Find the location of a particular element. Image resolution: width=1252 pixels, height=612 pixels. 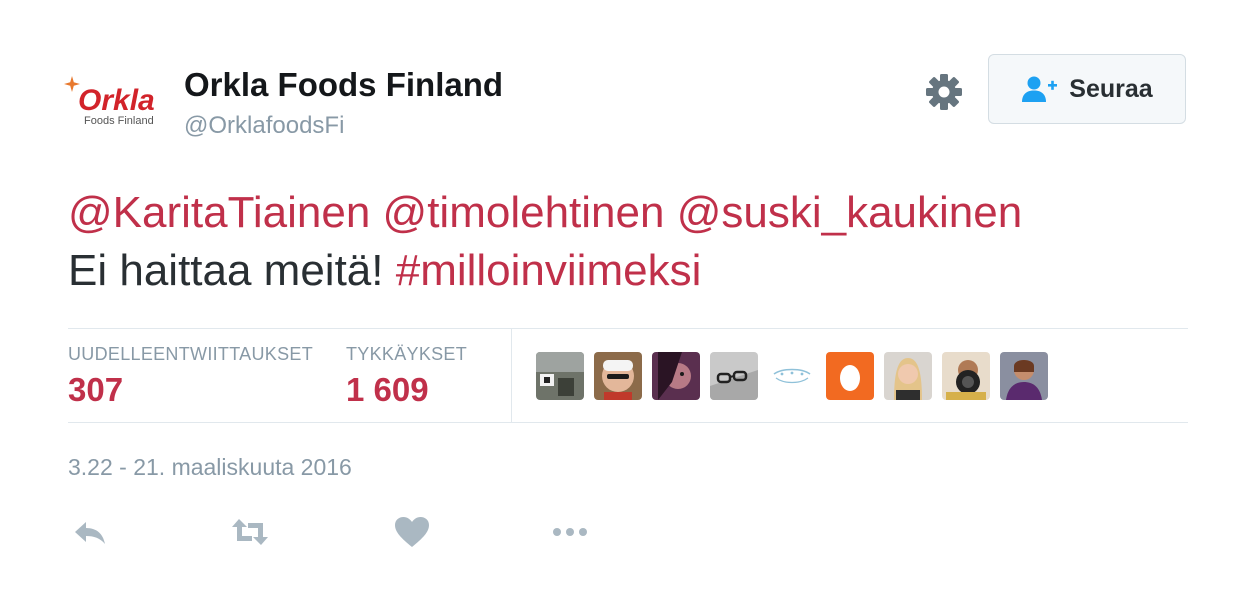

stats-divider-bottom is located at coordinates (628, 422).